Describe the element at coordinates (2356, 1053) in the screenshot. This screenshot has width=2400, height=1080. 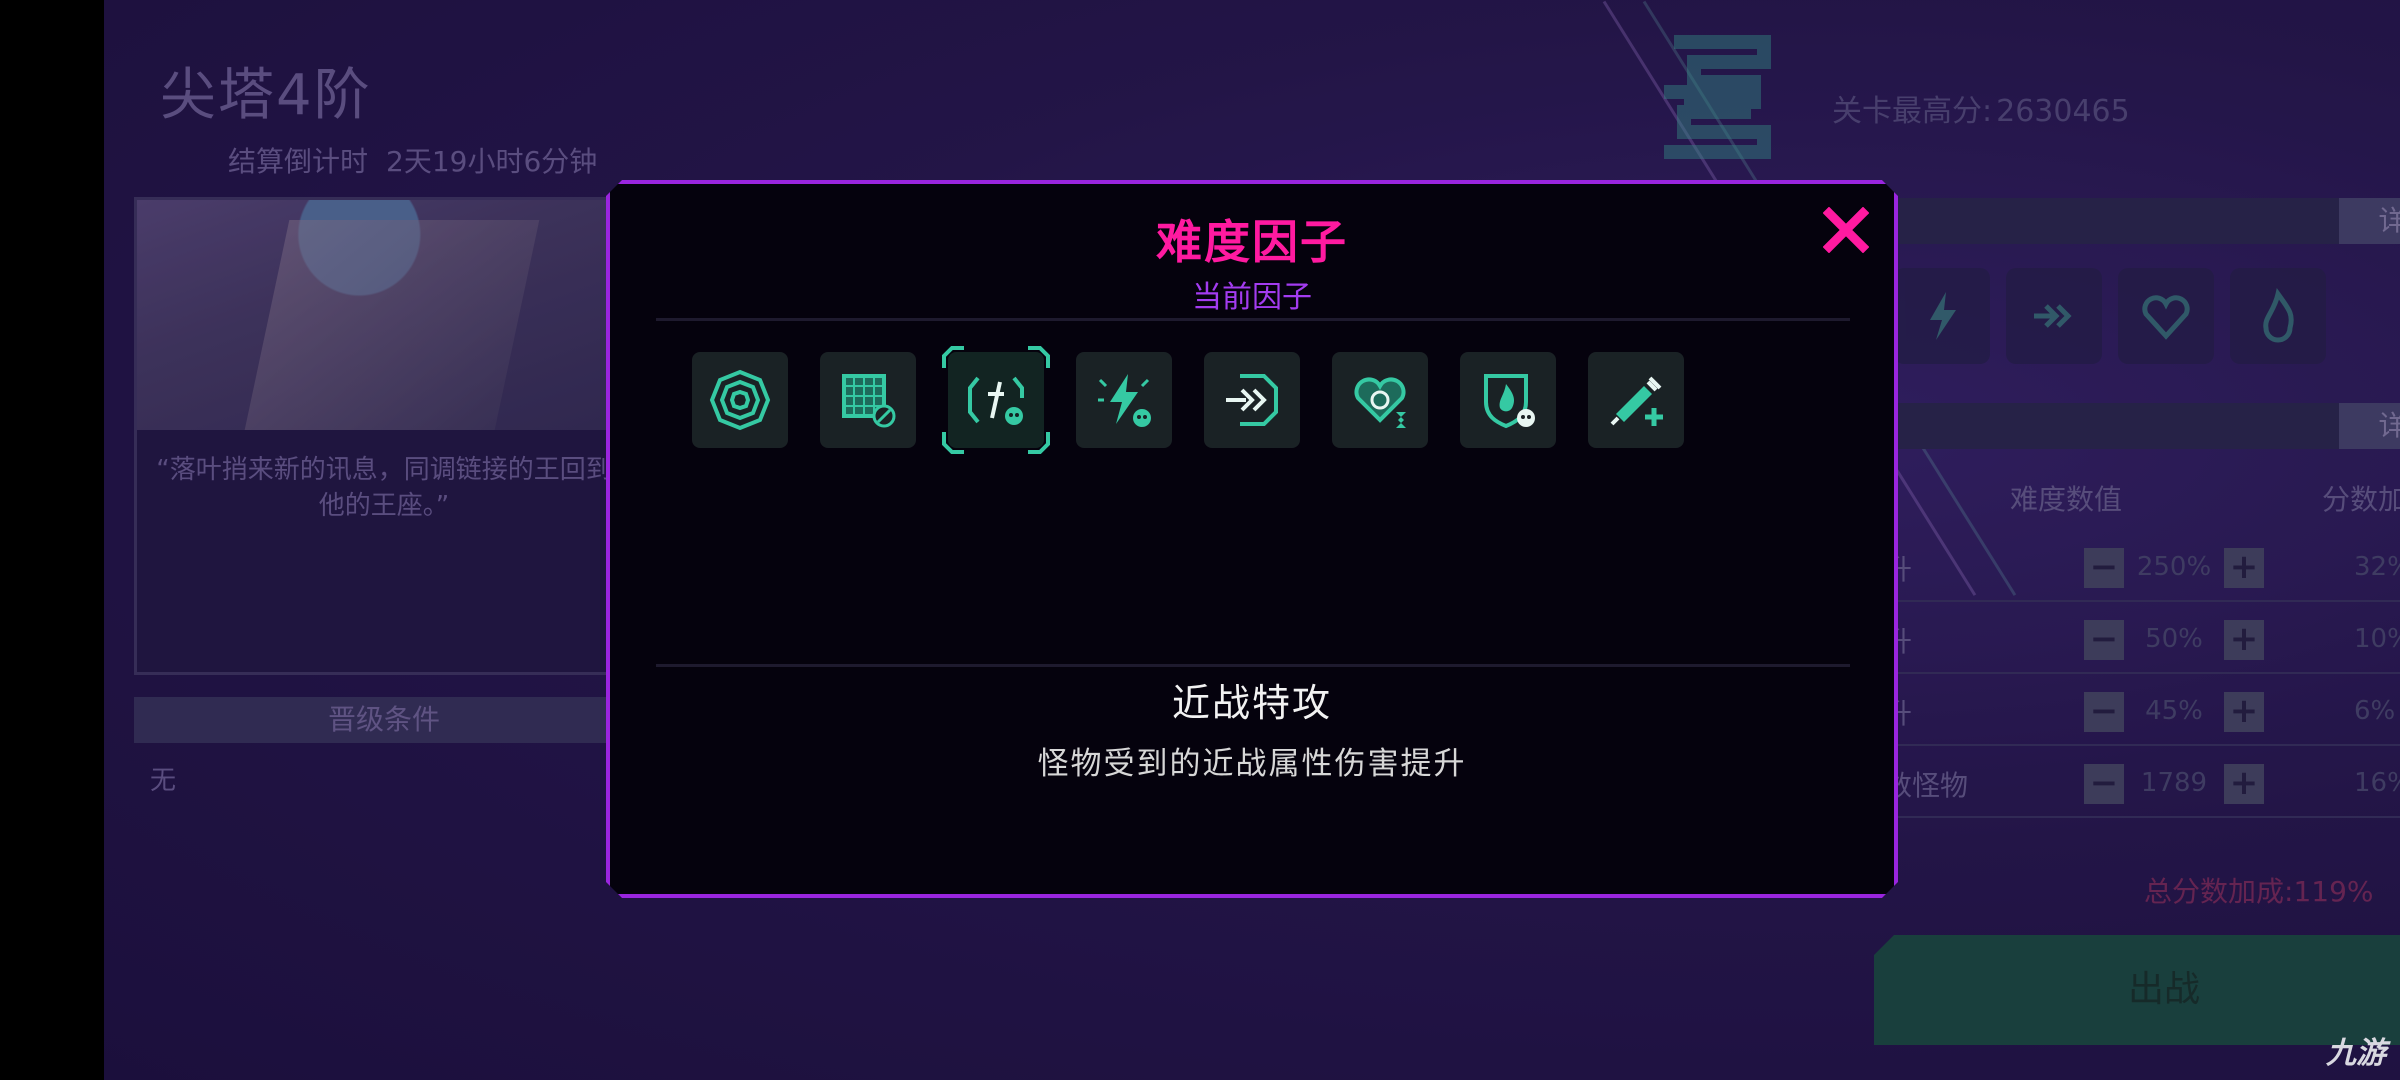
I see `watermark-logo: 九游` at that location.